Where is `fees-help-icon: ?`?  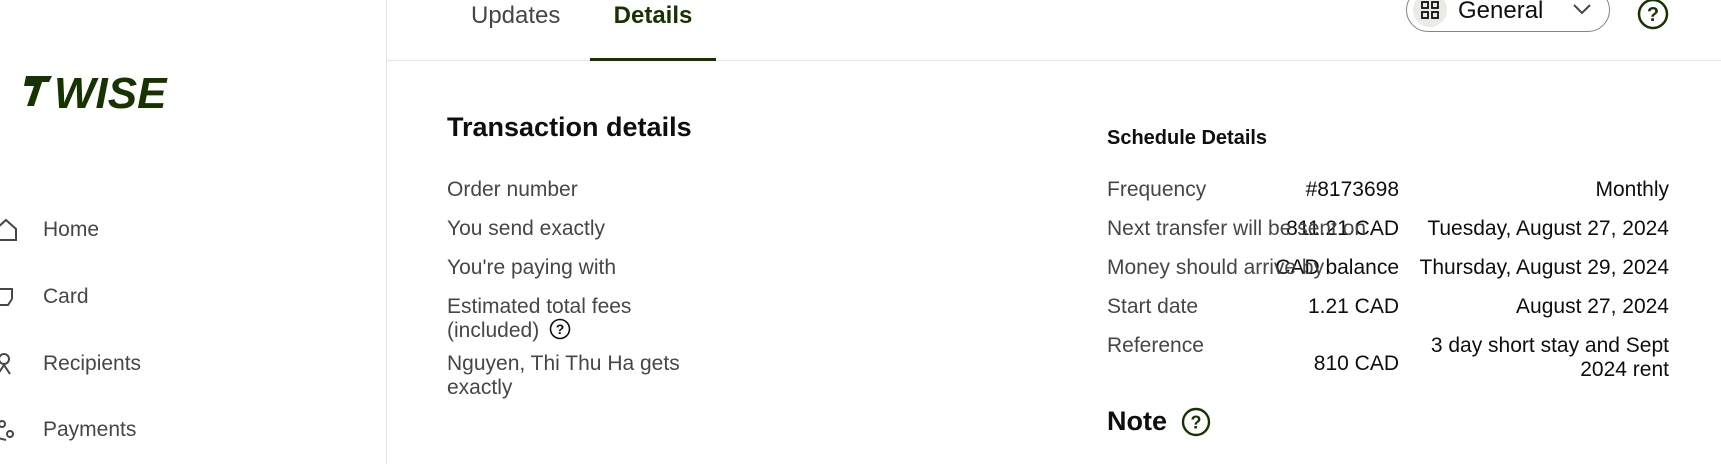
fees-help-icon: ? is located at coordinates (560, 329).